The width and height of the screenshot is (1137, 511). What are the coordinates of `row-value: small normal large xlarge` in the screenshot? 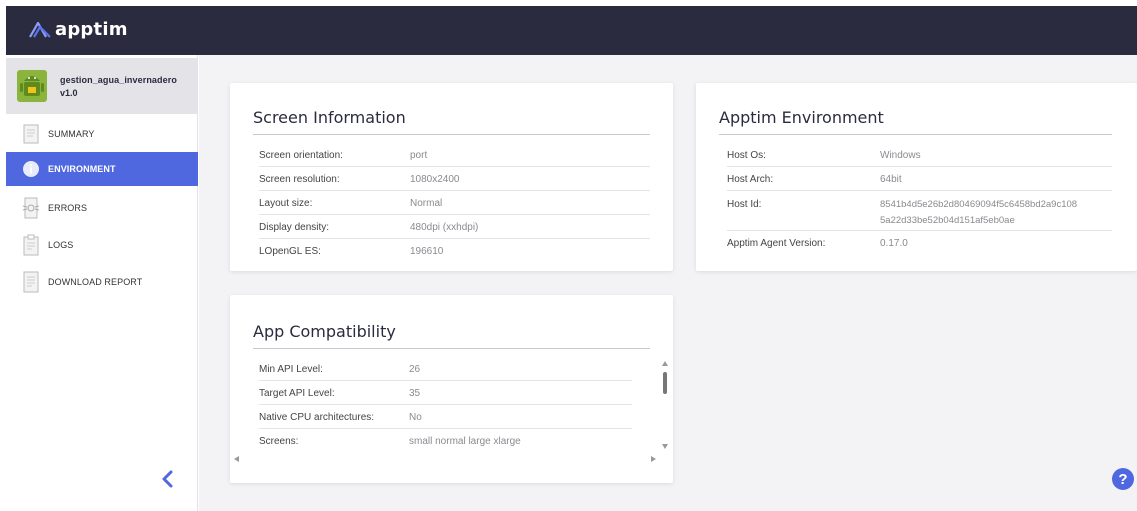 It's located at (465, 441).